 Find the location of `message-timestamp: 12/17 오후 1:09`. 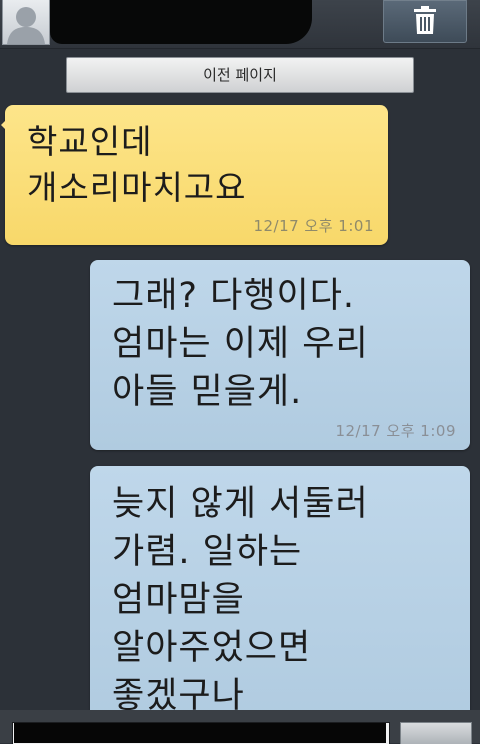

message-timestamp: 12/17 오후 1:09 is located at coordinates (395, 431).